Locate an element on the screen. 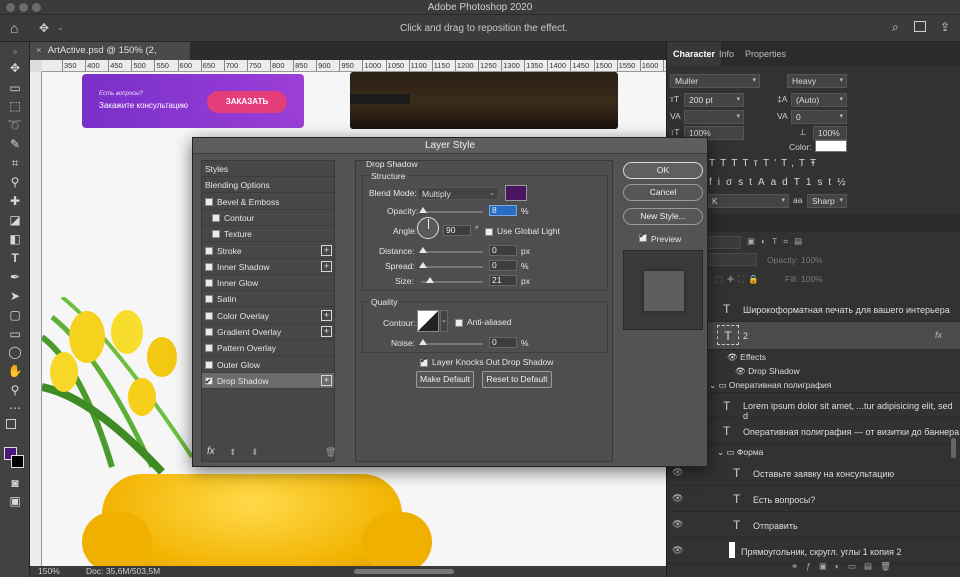 This screenshot has height=577, width=960. home-icon: ⌂ is located at coordinates (14, 28).